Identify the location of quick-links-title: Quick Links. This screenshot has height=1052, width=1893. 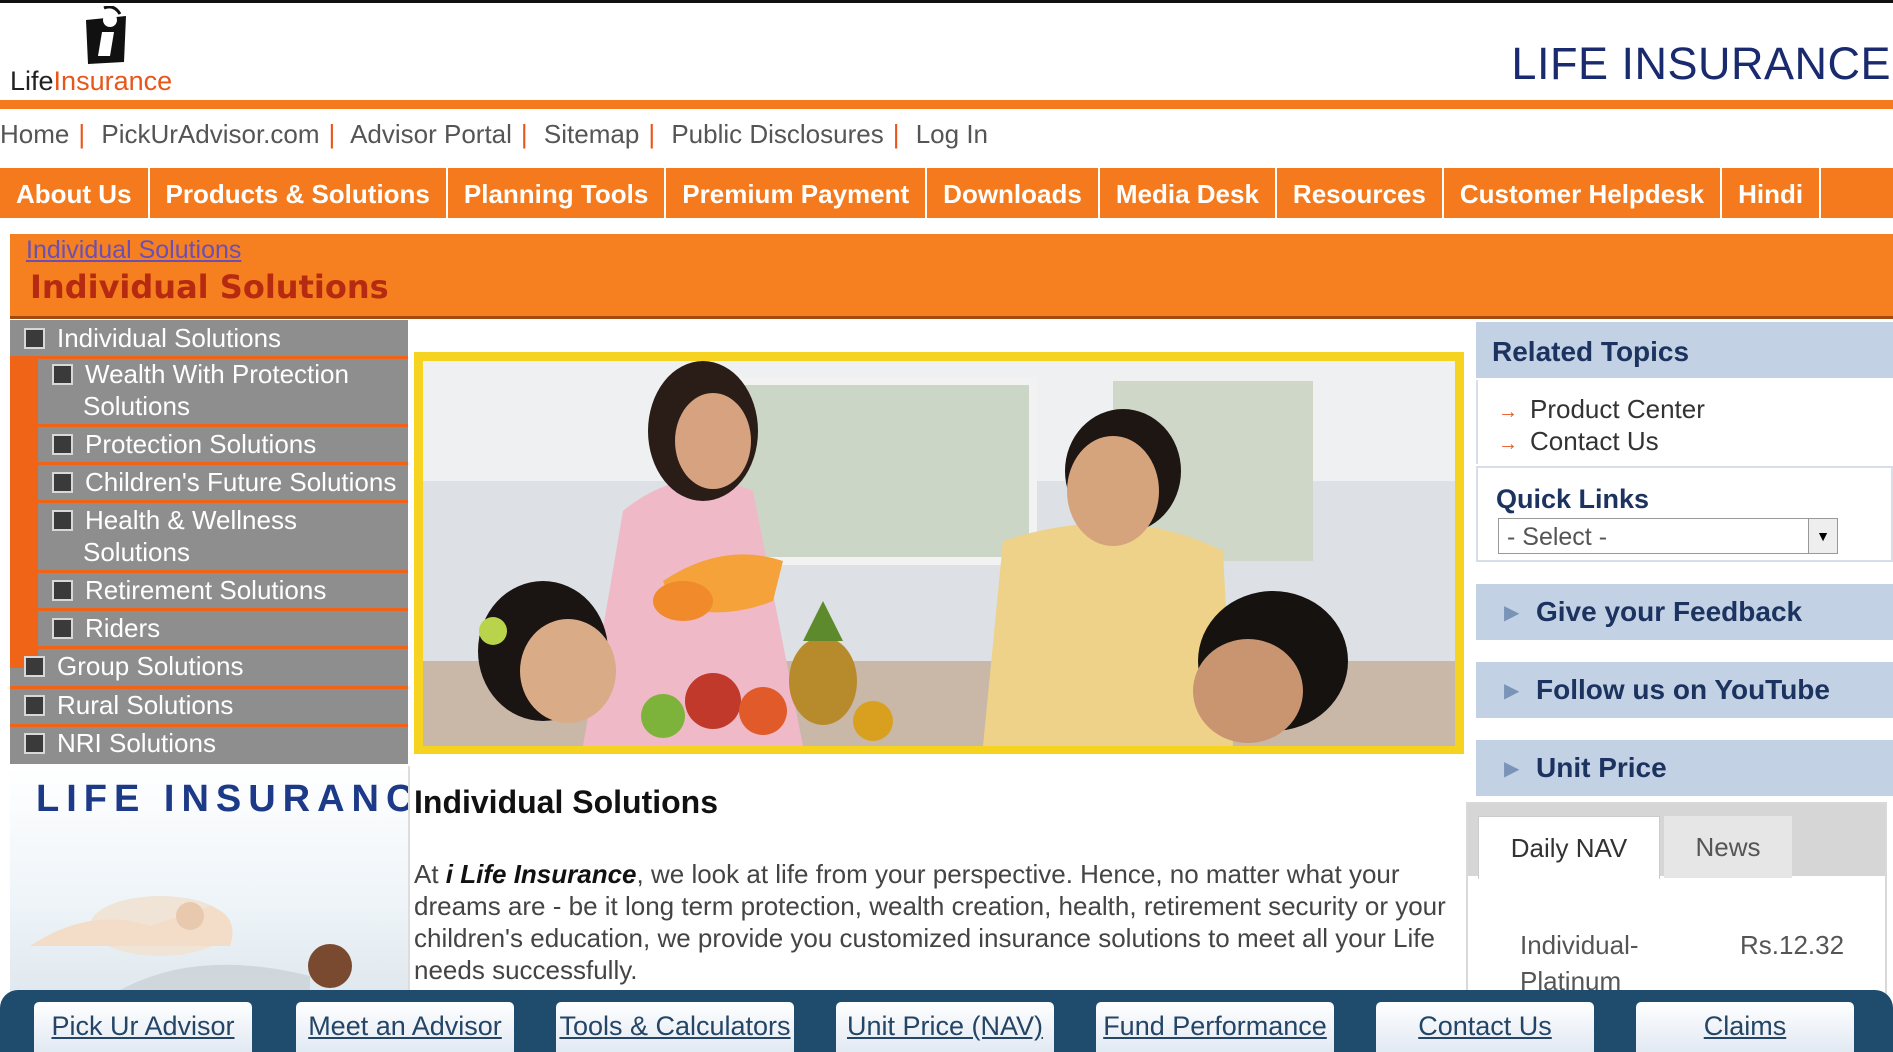
(1573, 499).